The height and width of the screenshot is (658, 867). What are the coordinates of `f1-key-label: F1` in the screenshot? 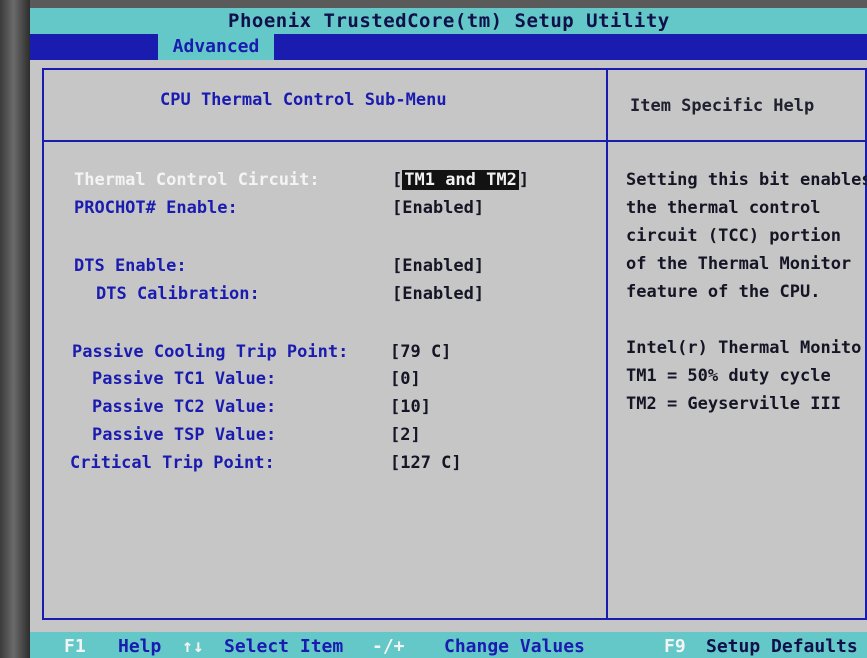 It's located at (75, 646).